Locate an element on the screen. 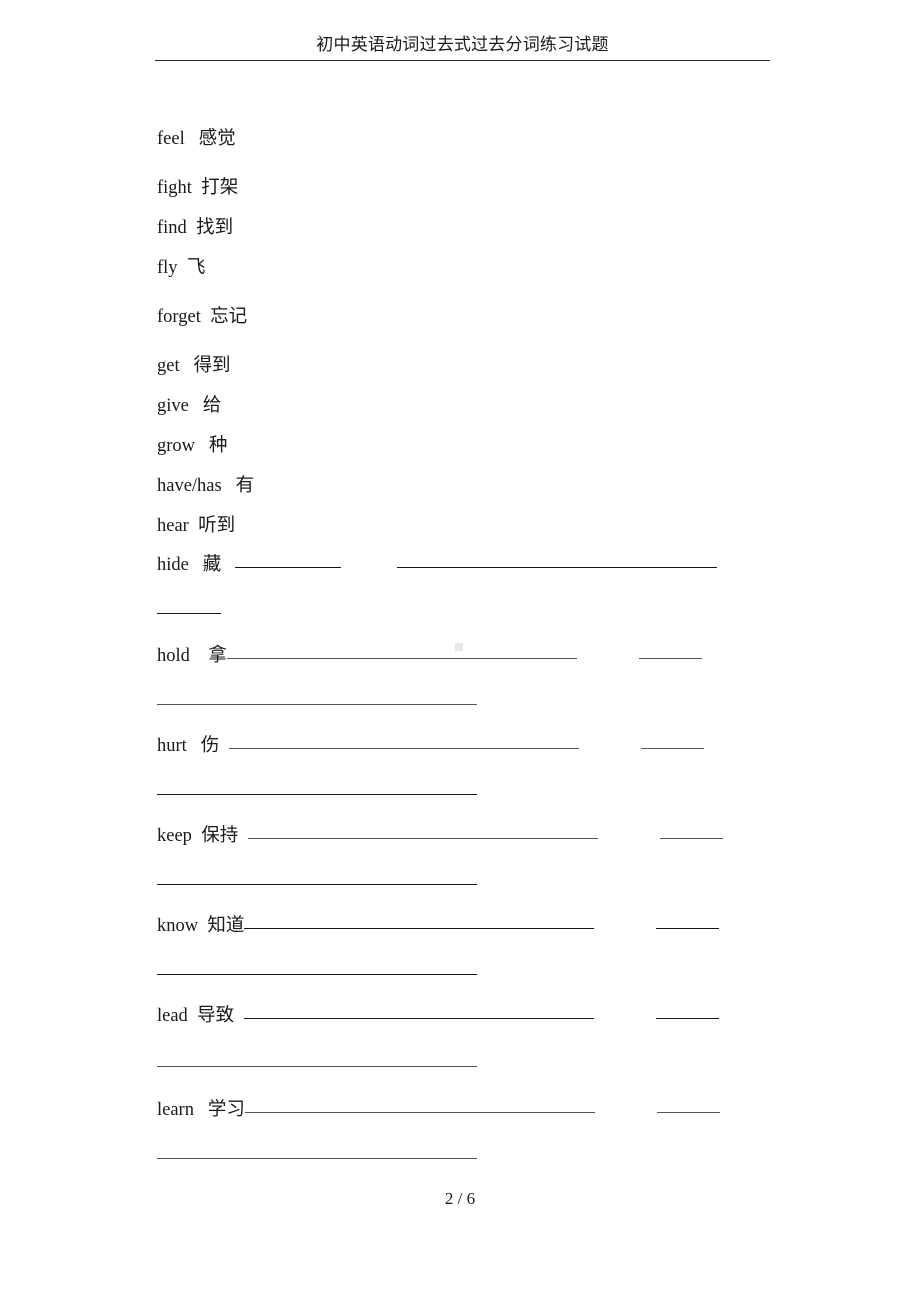  vocab-term: hide is located at coordinates (173, 565).